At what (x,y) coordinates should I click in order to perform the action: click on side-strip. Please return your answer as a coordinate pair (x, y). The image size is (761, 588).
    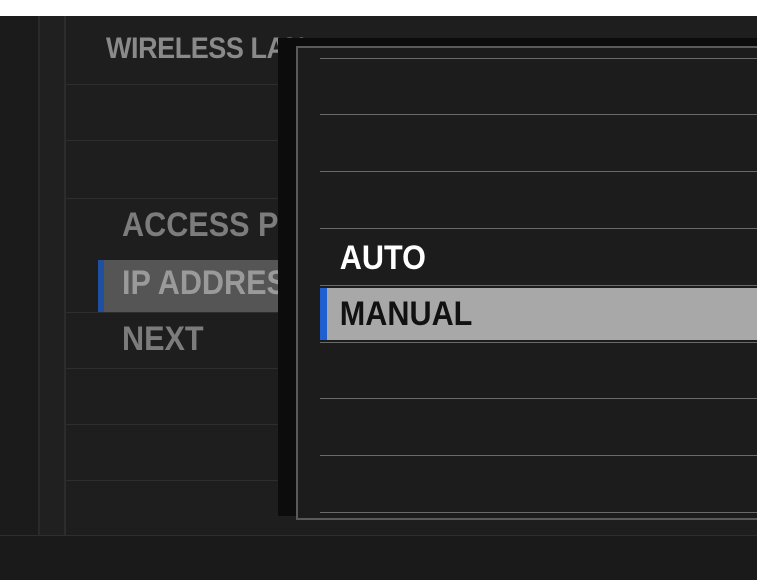
    Looking at the image, I should click on (19, 298).